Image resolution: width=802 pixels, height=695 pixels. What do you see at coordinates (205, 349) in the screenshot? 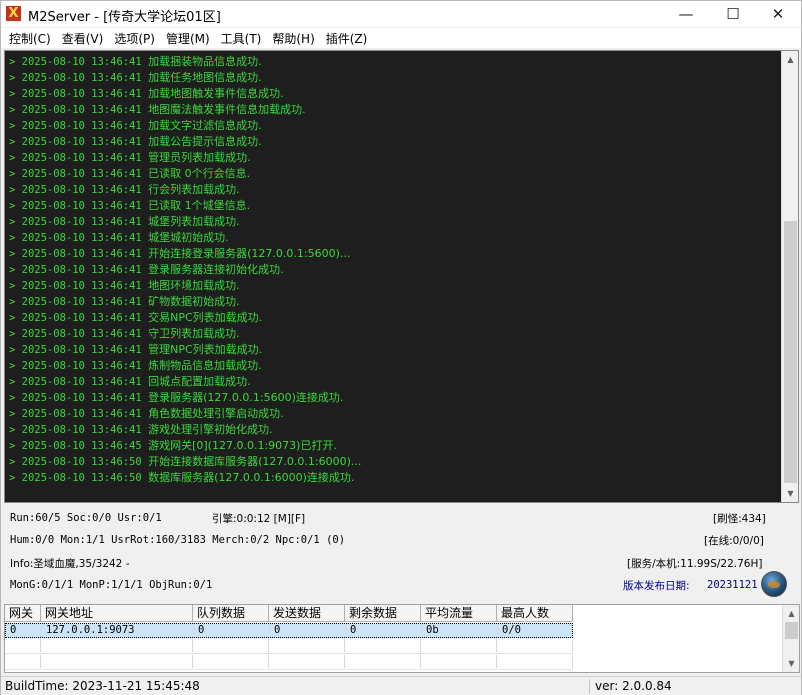
I see `log-message: 管理NPC列表加载成功.` at bounding box center [205, 349].